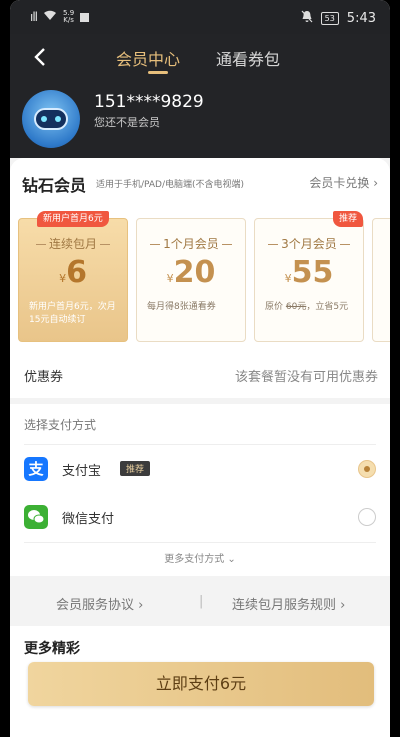 The width and height of the screenshot is (400, 737). What do you see at coordinates (194, 272) in the screenshot?
I see `price-value: 20` at bounding box center [194, 272].